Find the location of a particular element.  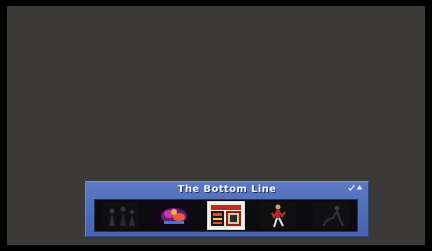

level-select-carousel: The Bottom Line is located at coordinates (227, 209).